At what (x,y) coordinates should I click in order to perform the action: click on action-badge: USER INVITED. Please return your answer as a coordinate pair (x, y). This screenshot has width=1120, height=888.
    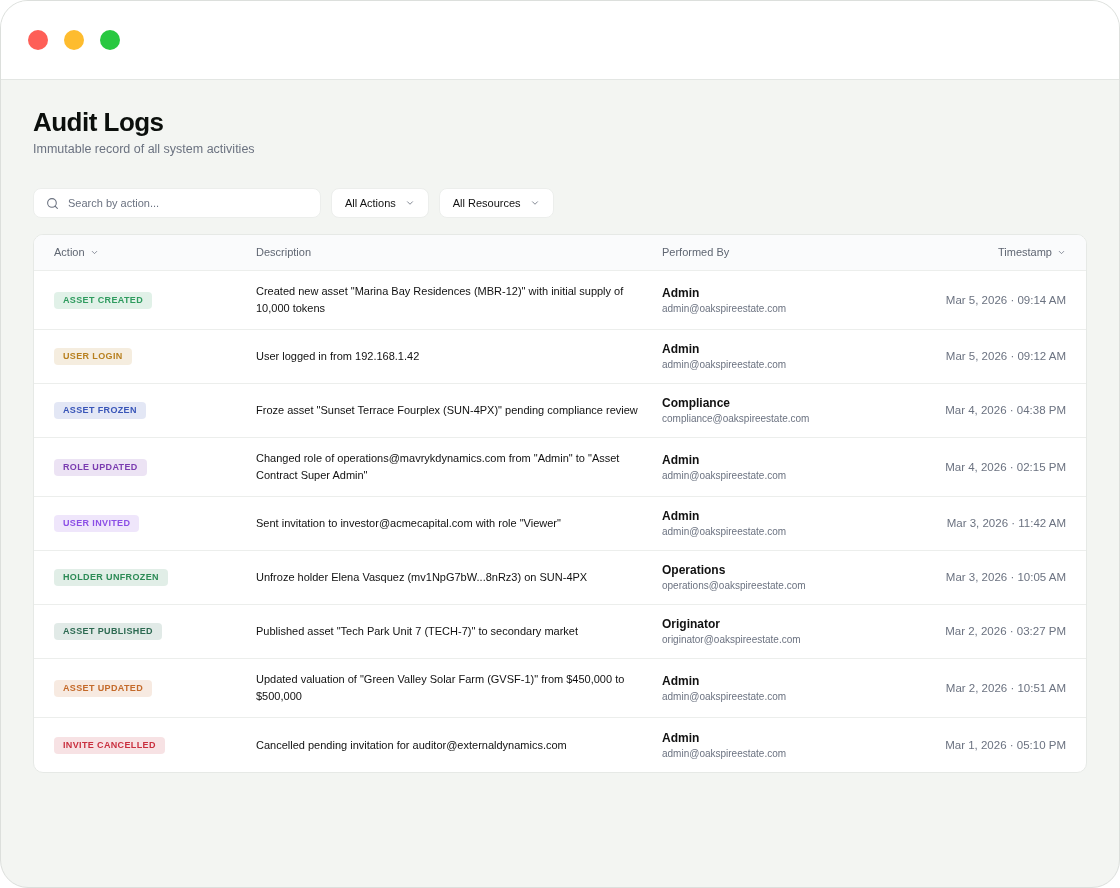
    Looking at the image, I should click on (97, 523).